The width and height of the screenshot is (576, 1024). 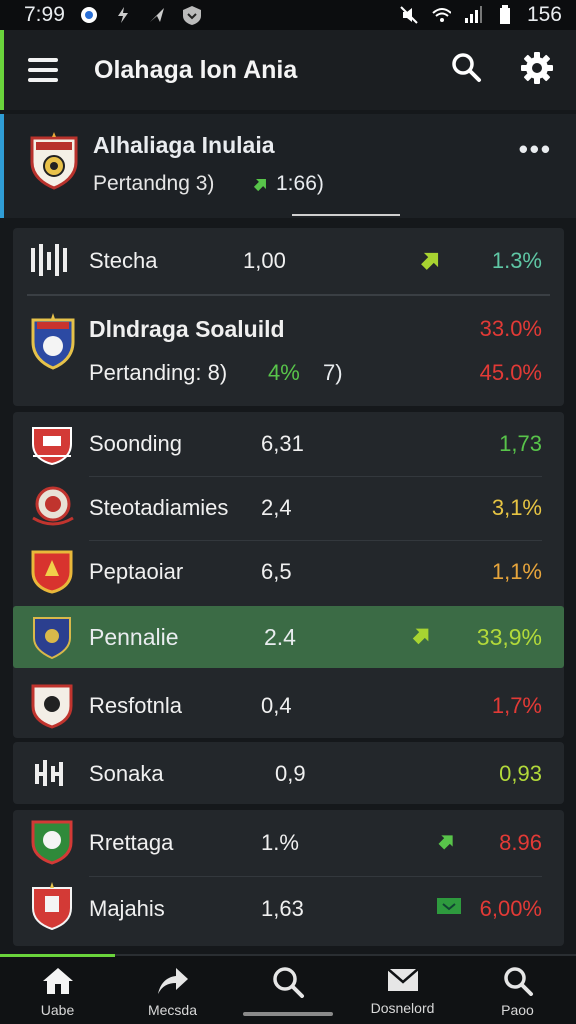 What do you see at coordinates (441, 15) in the screenshot?
I see `wifi-icon` at bounding box center [441, 15].